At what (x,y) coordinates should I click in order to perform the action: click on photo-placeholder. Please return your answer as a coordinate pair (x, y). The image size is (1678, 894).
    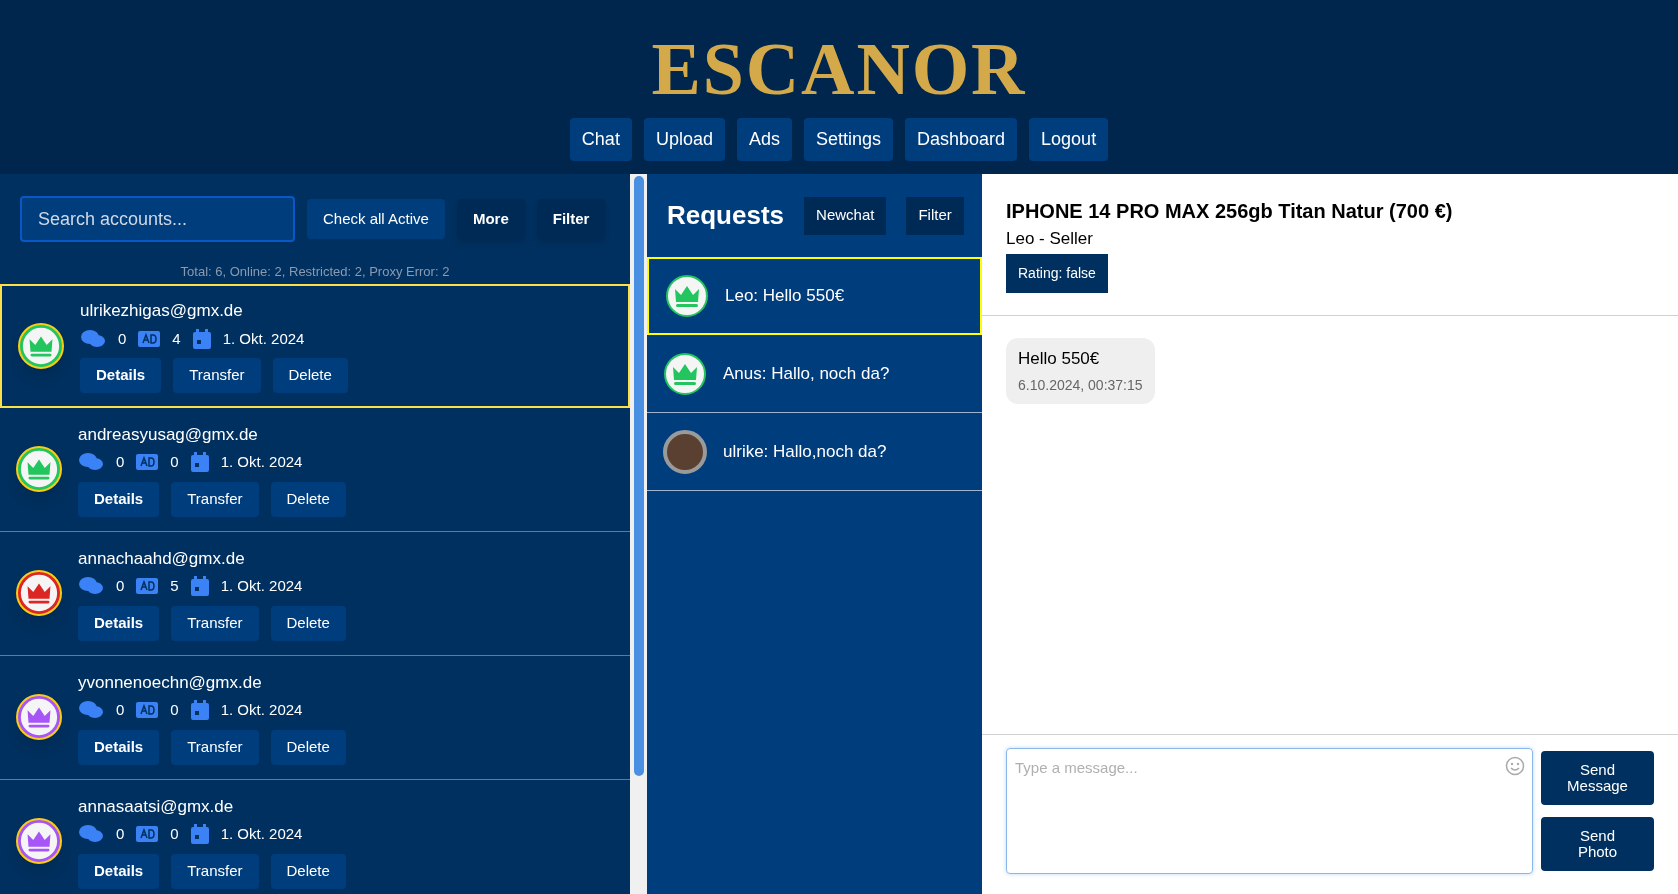
    Looking at the image, I should click on (685, 451).